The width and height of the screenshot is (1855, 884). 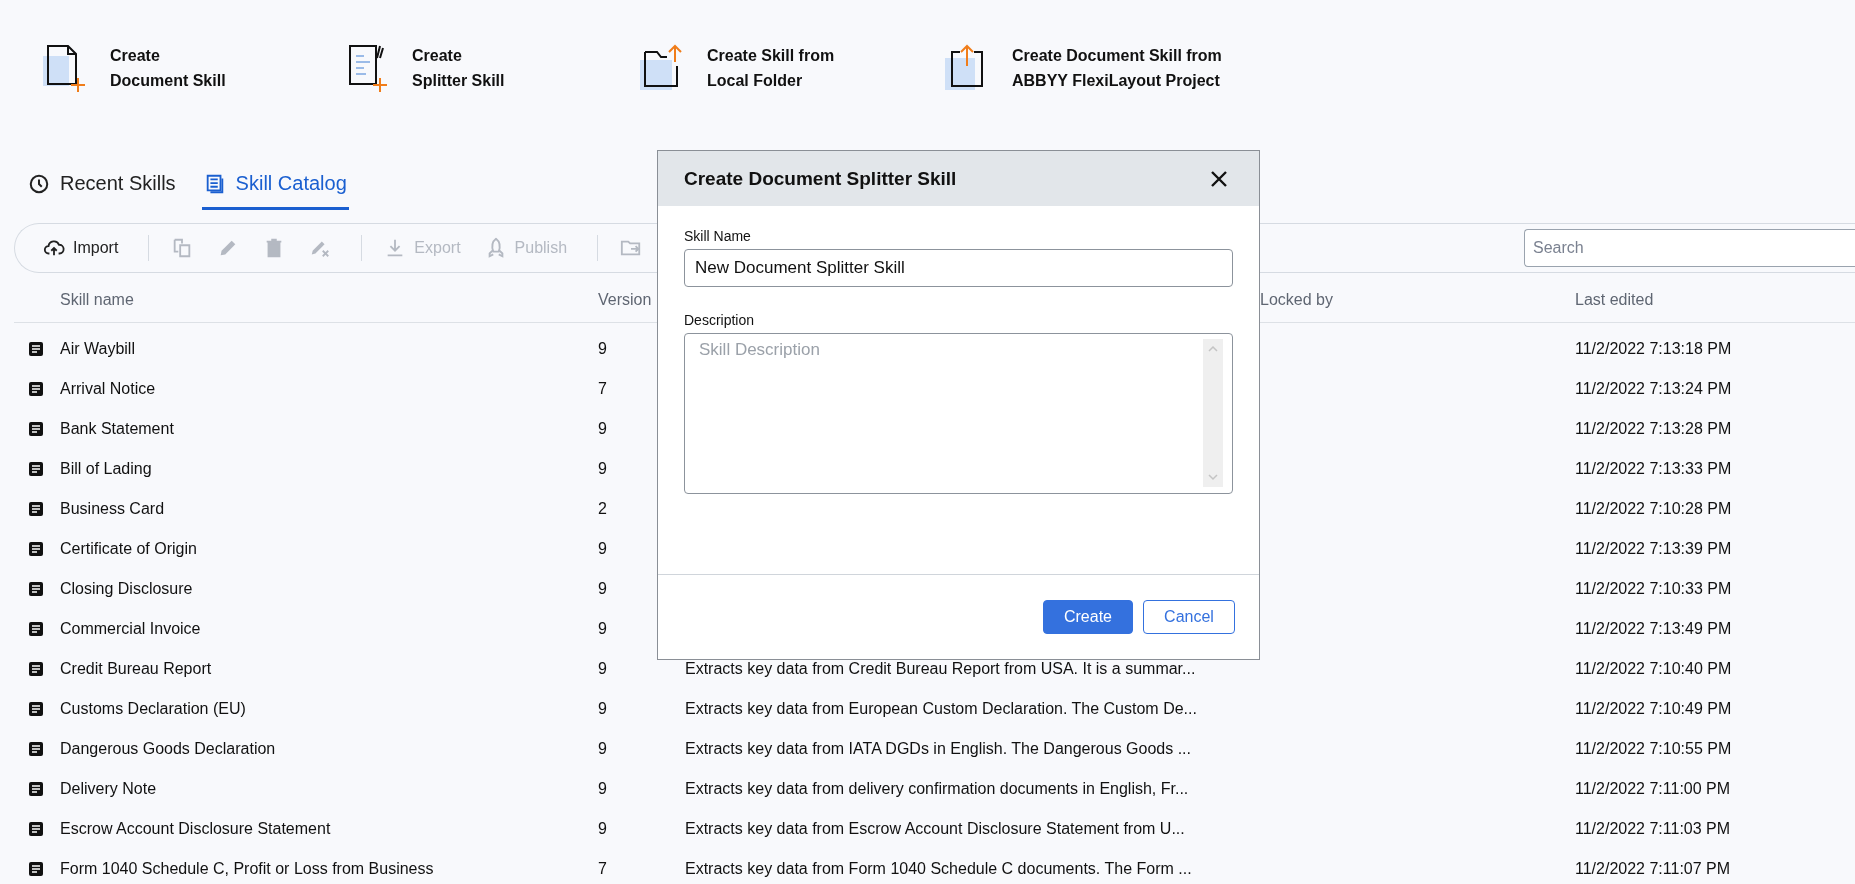 What do you see at coordinates (1654, 589) in the screenshot?
I see `table-cell-text: 11/2/2022 7:10:33 PM` at bounding box center [1654, 589].